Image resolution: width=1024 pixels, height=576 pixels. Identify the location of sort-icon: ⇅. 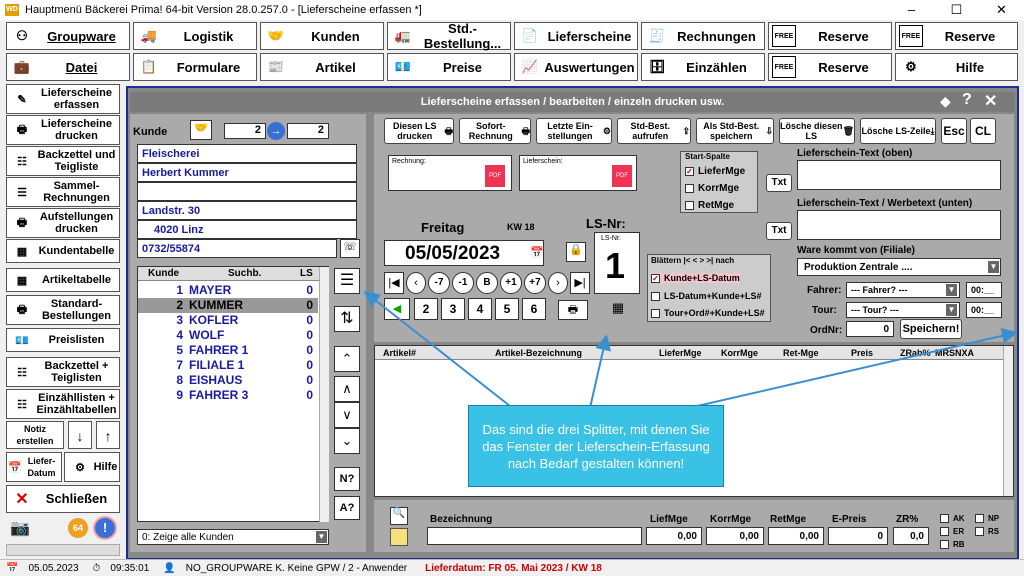
(347, 319).